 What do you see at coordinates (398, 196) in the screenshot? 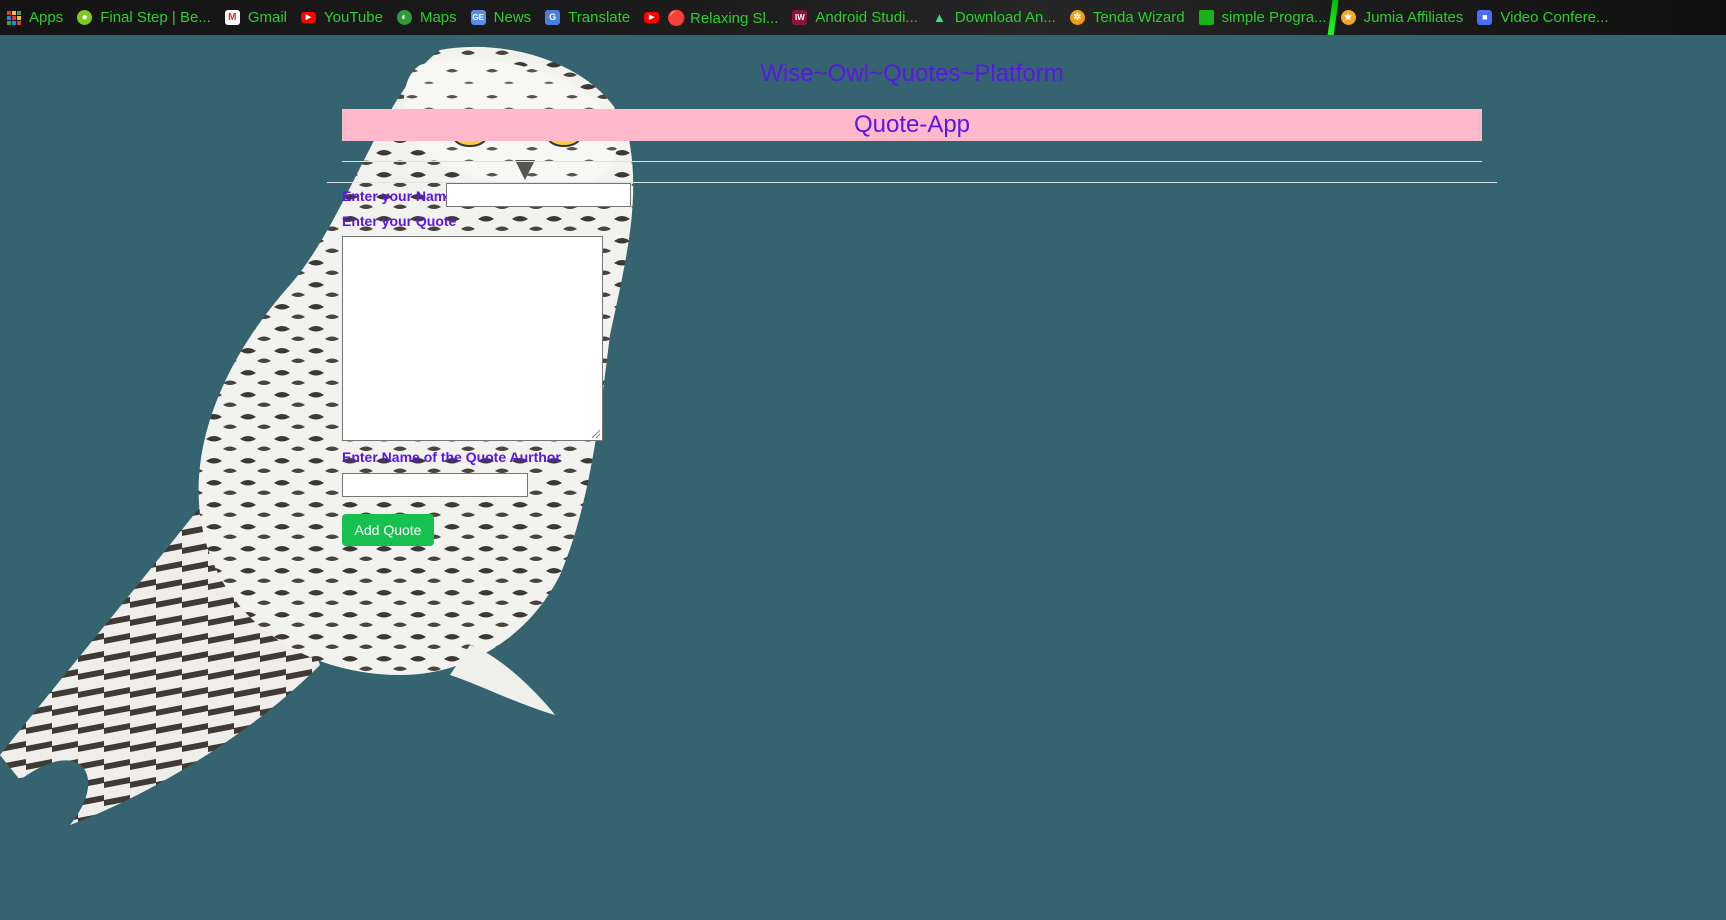
I see `name-label: Enter your Name` at bounding box center [398, 196].